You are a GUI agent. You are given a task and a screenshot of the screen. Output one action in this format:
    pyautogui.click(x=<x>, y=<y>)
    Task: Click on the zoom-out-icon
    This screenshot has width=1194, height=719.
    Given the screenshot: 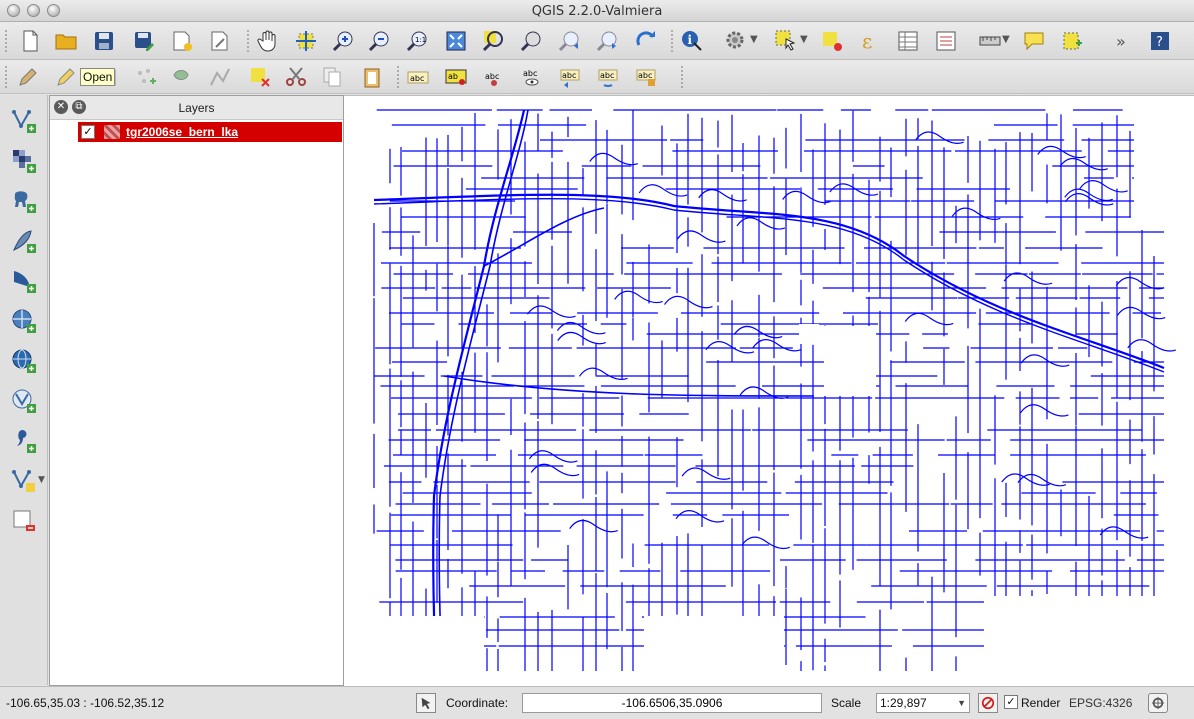 What is the action you would take?
    pyautogui.click(x=378, y=41)
    